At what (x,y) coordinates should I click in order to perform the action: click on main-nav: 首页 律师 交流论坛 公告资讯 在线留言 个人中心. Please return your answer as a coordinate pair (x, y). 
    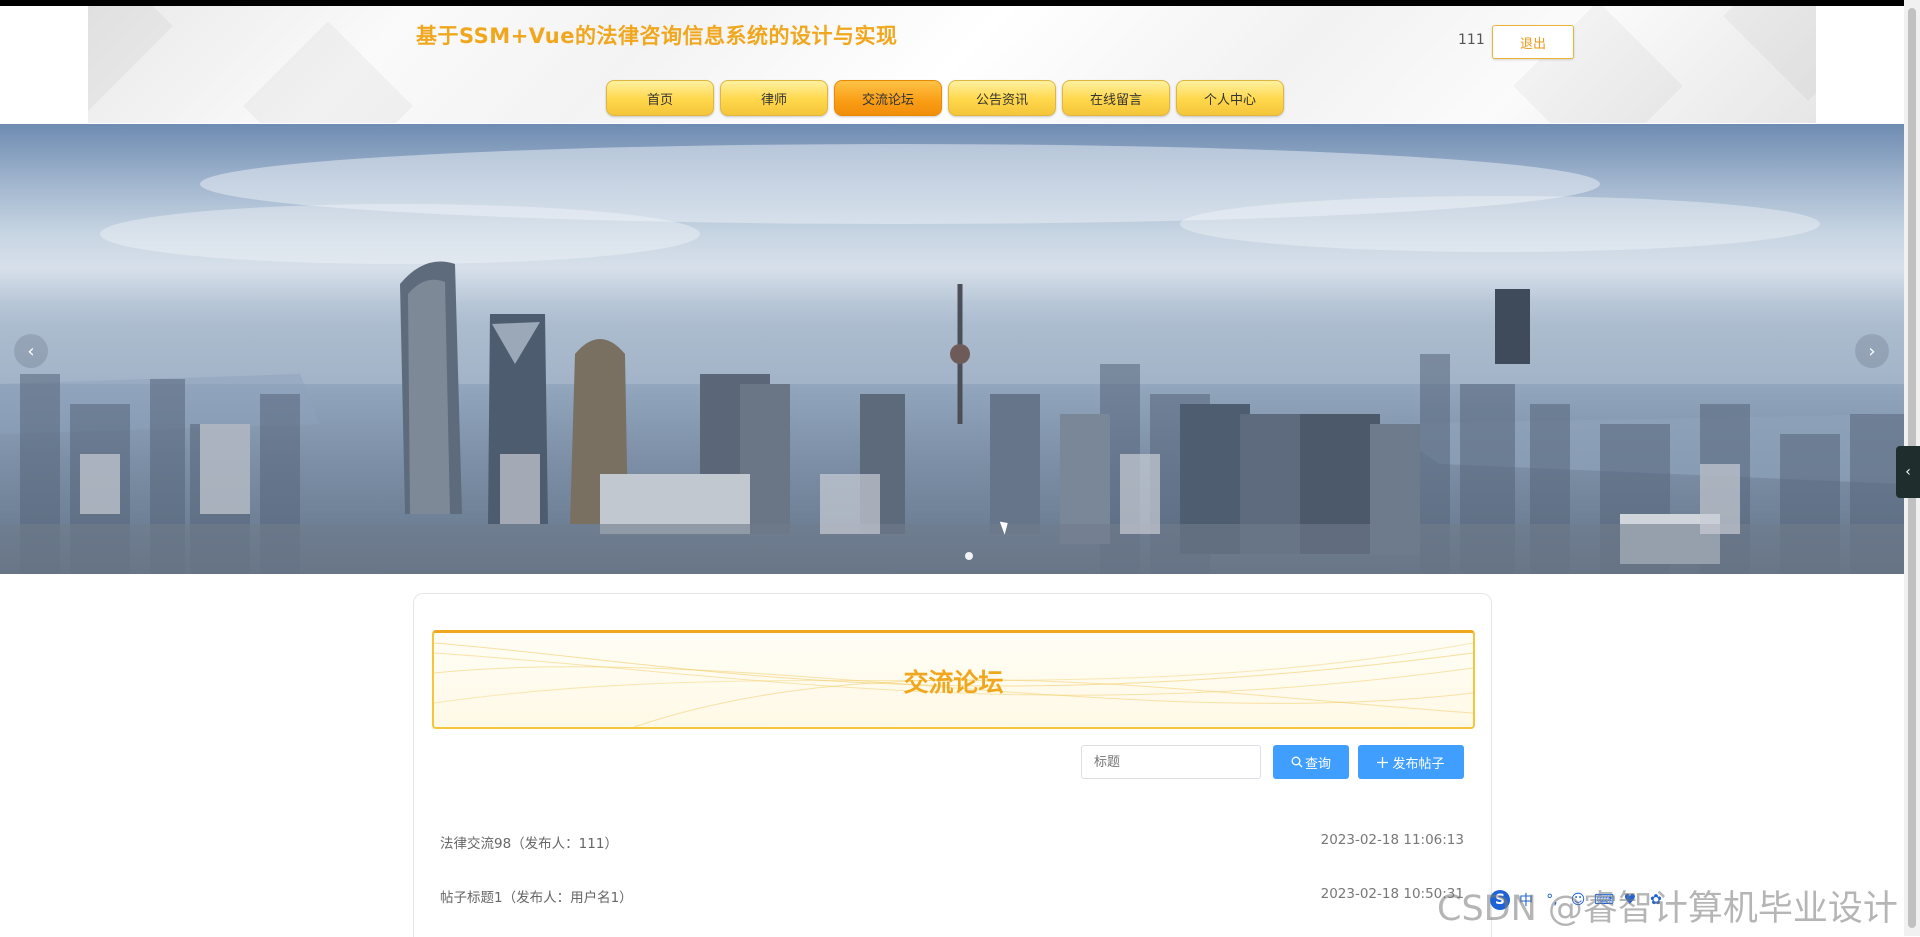
    Looking at the image, I should click on (945, 98).